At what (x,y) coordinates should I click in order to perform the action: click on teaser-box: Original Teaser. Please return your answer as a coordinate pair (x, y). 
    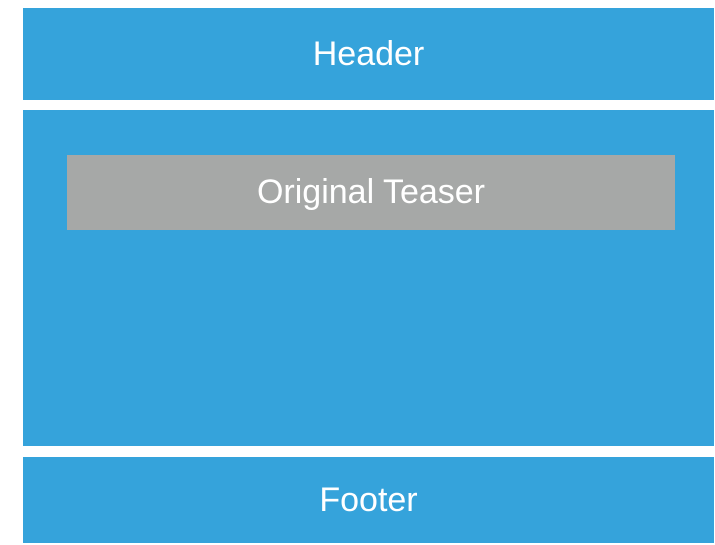
    Looking at the image, I should click on (371, 192).